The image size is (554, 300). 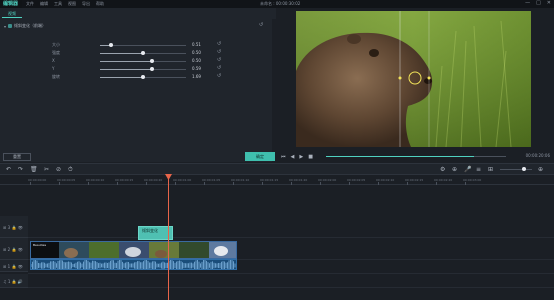 What do you see at coordinates (196, 44) in the screenshot?
I see `param-value-size: 0.51` at bounding box center [196, 44].